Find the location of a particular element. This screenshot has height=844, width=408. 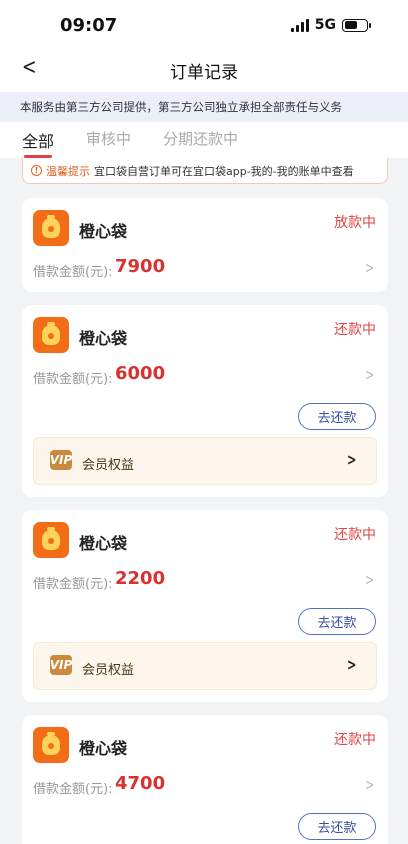

page-title: 订单记录 is located at coordinates (204, 73).